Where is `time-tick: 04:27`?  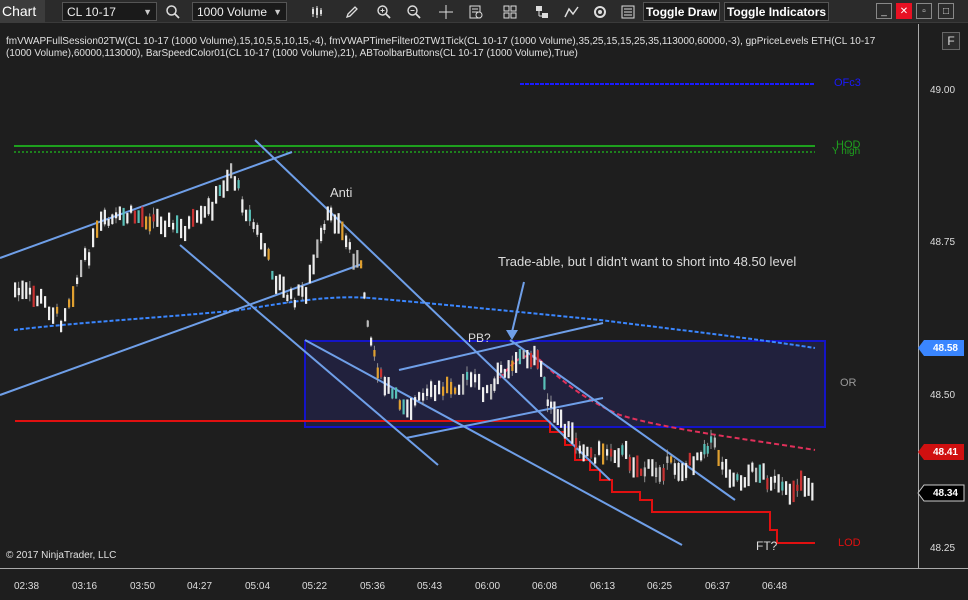
time-tick: 04:27 is located at coordinates (200, 586).